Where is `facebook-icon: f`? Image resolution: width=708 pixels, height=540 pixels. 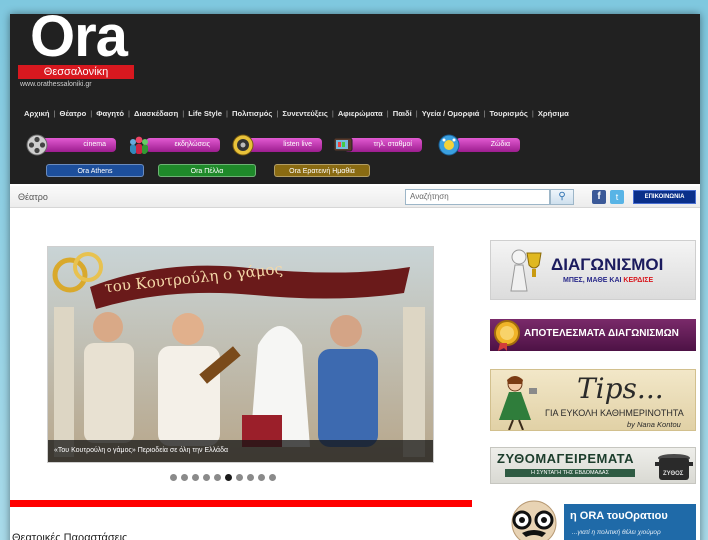
facebook-icon: f is located at coordinates (599, 197).